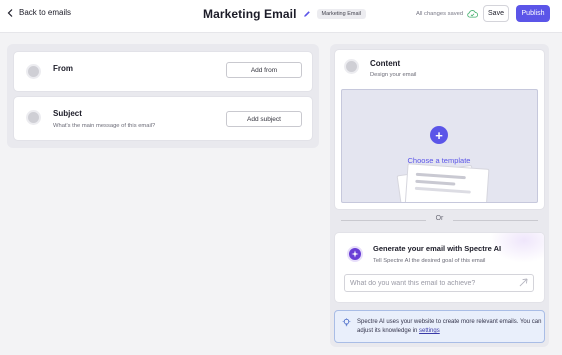 The width and height of the screenshot is (562, 355). I want to click on from-card: From Add from, so click(163, 71).